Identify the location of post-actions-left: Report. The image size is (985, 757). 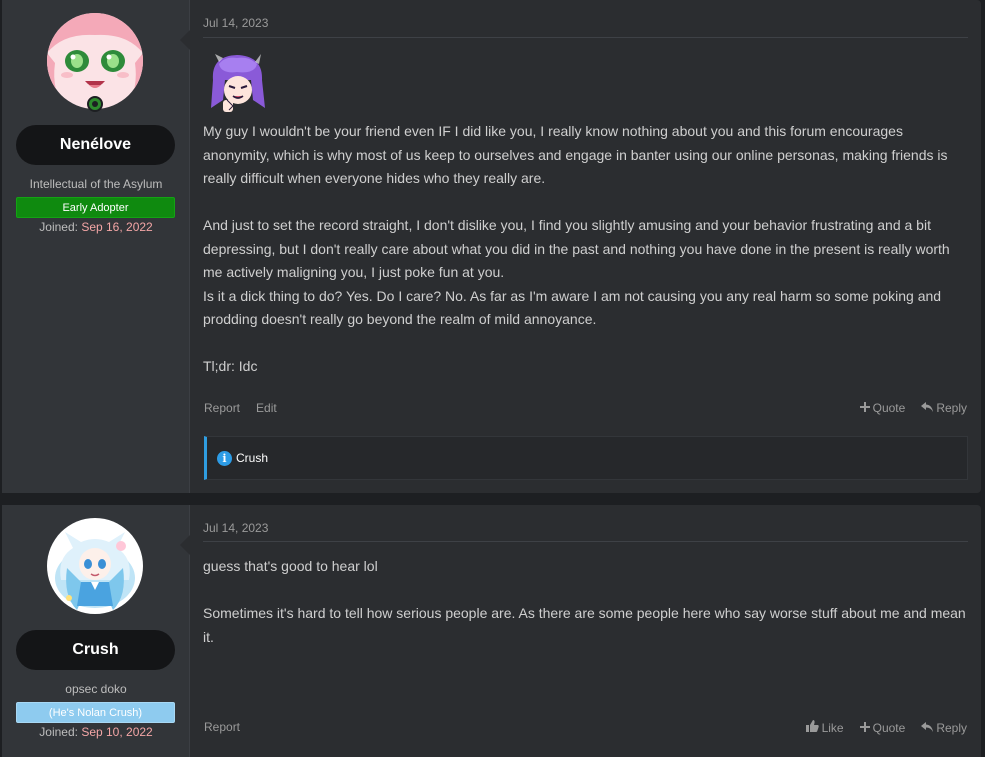
(222, 727).